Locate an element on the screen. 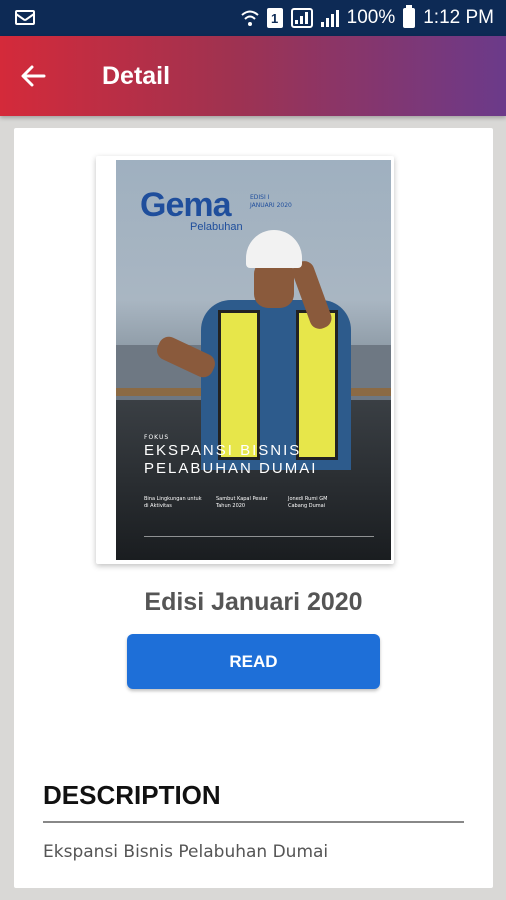  status-bar: 1 100% 1:12 PM is located at coordinates (253, 18).